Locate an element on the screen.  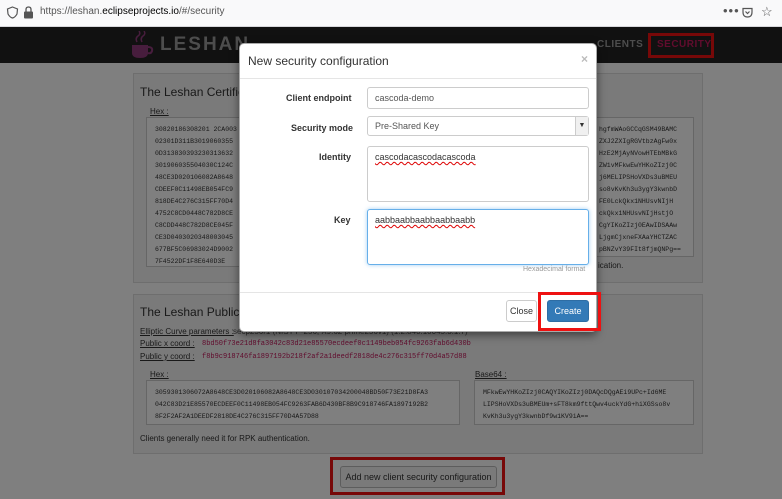
security-mode-label: Security mode is located at coordinates (322, 128).